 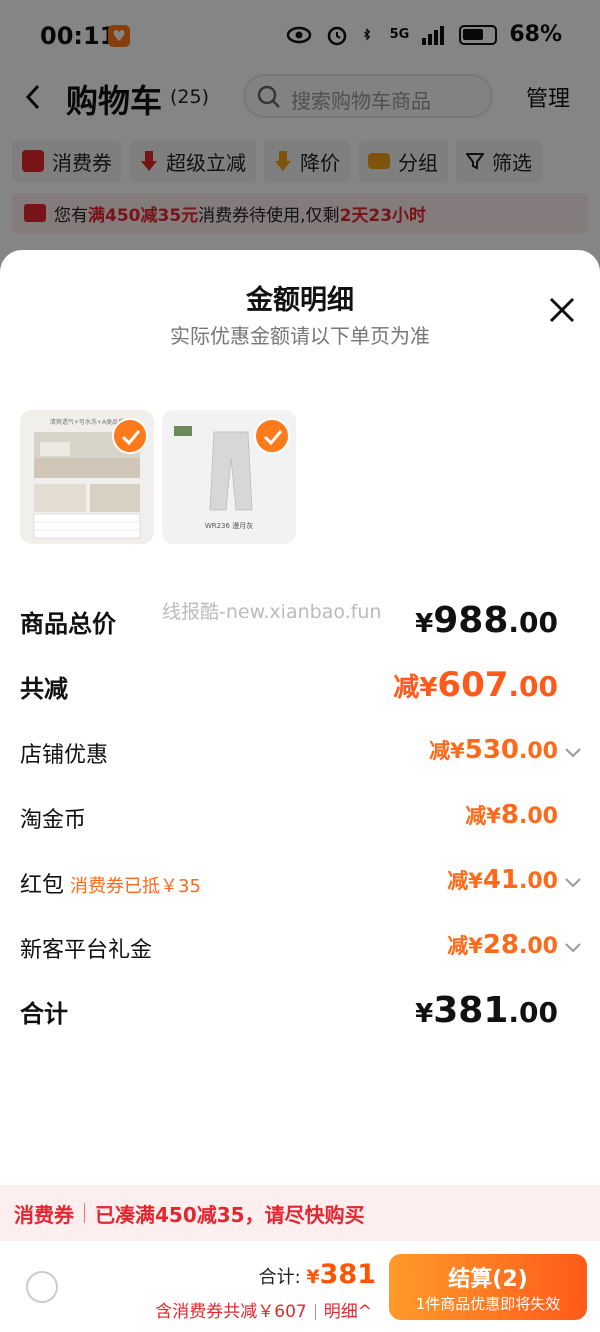 I want to click on row-amount: 减¥607.00, so click(x=475, y=685).